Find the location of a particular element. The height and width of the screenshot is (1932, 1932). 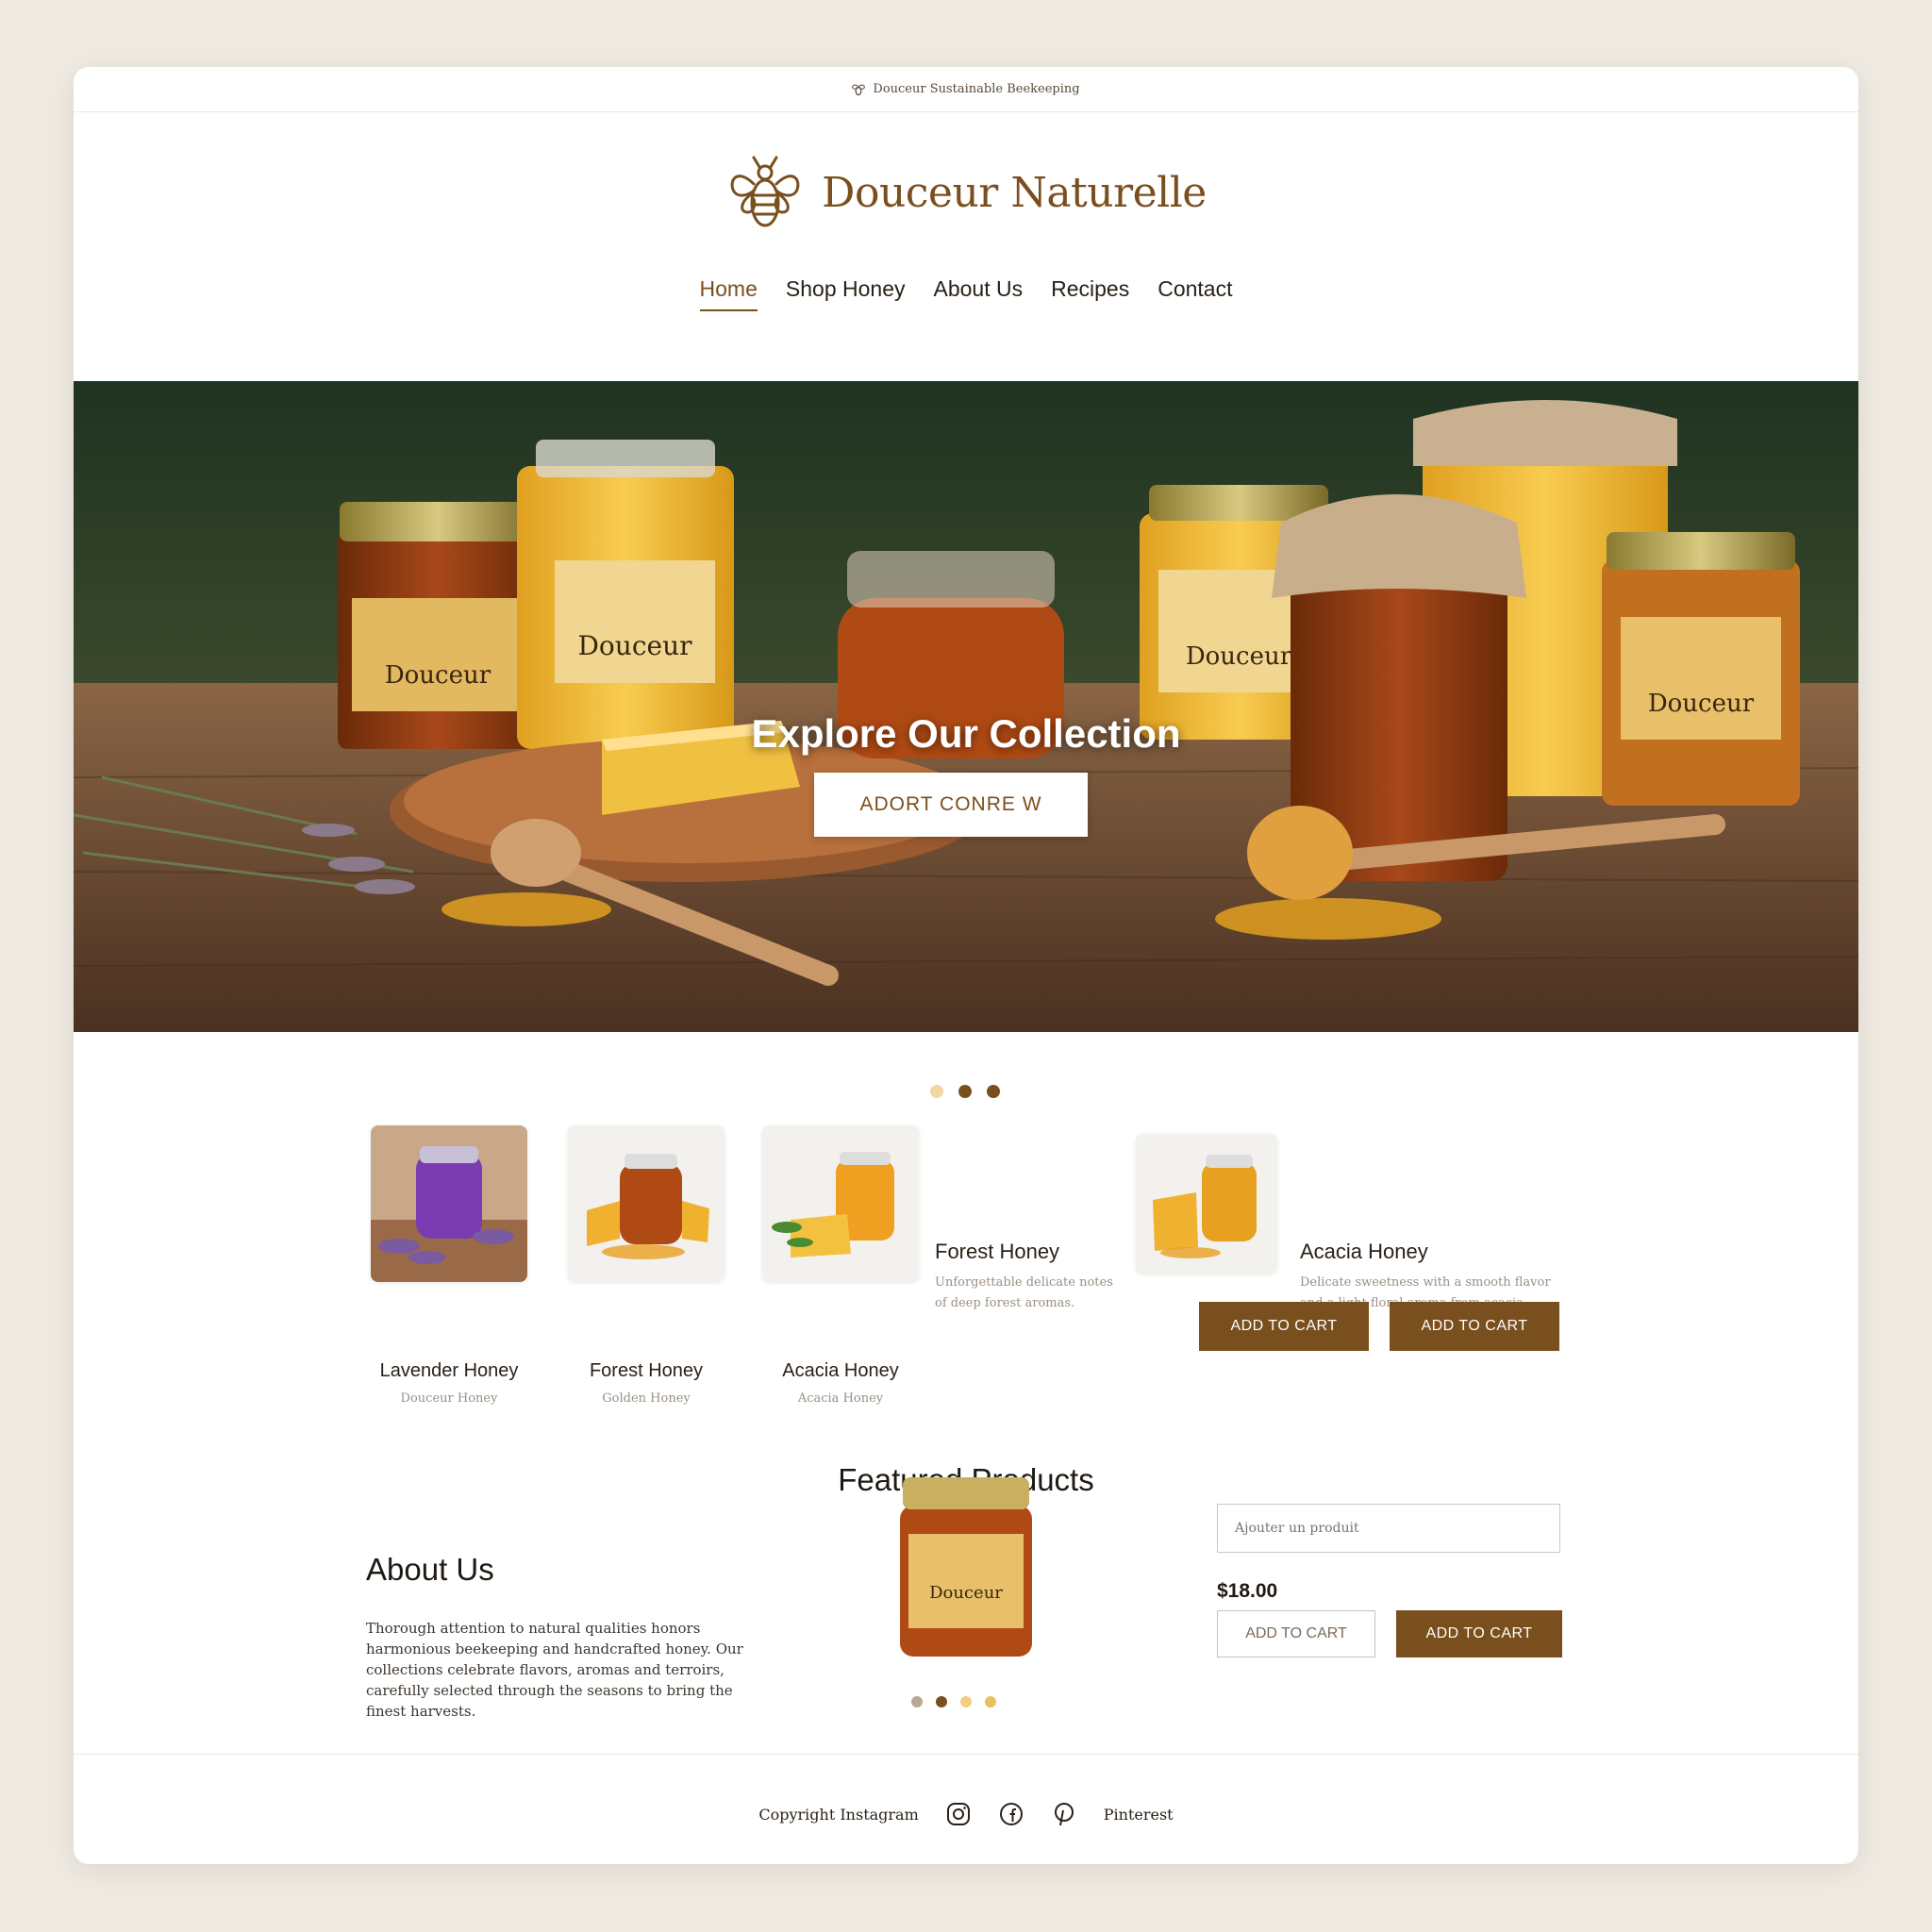

nav-shop-honey: Shop Honey is located at coordinates (846, 293).